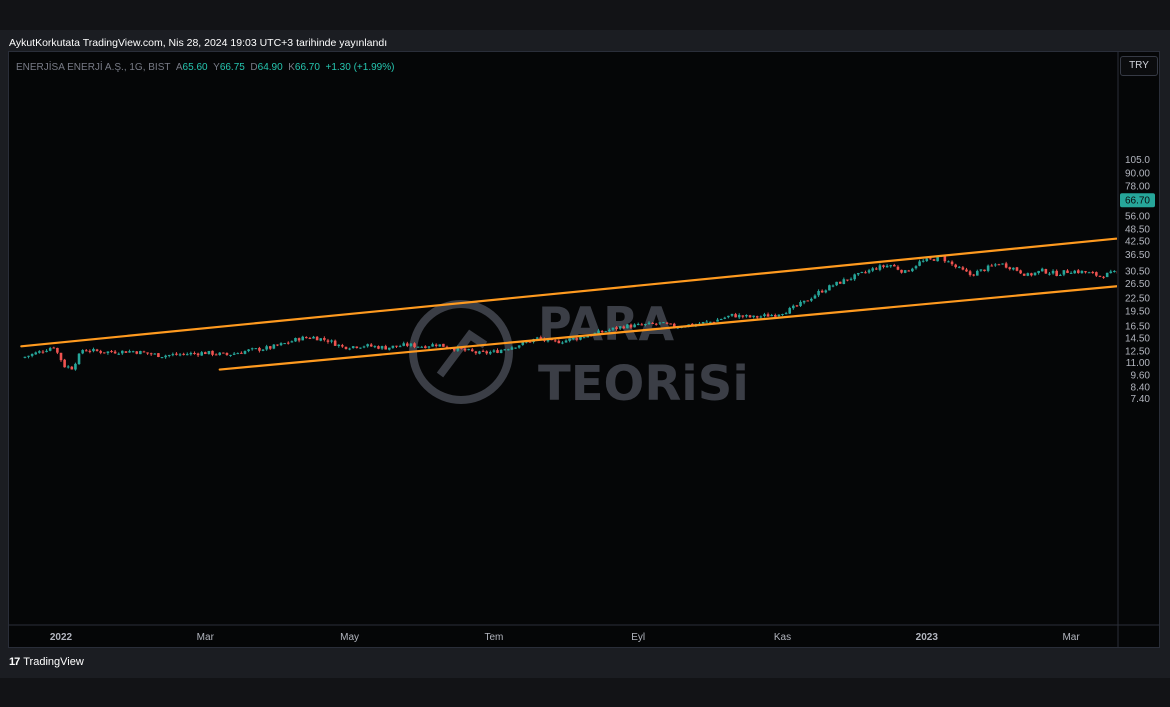  Describe the element at coordinates (14, 662) in the screenshot. I see `tradingview-mark-icon: 17` at that location.